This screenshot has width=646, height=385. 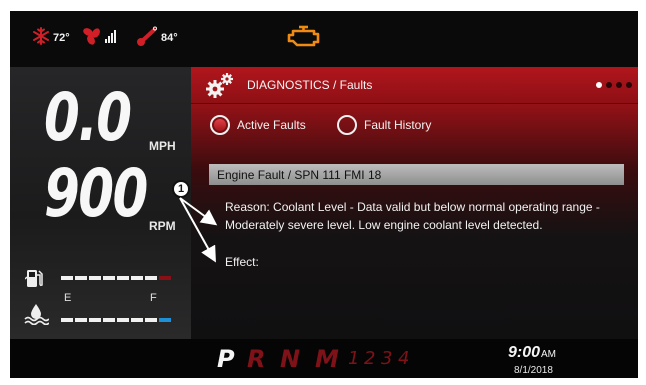 What do you see at coordinates (147, 38) in the screenshot?
I see `thermometer-icon` at bounding box center [147, 38].